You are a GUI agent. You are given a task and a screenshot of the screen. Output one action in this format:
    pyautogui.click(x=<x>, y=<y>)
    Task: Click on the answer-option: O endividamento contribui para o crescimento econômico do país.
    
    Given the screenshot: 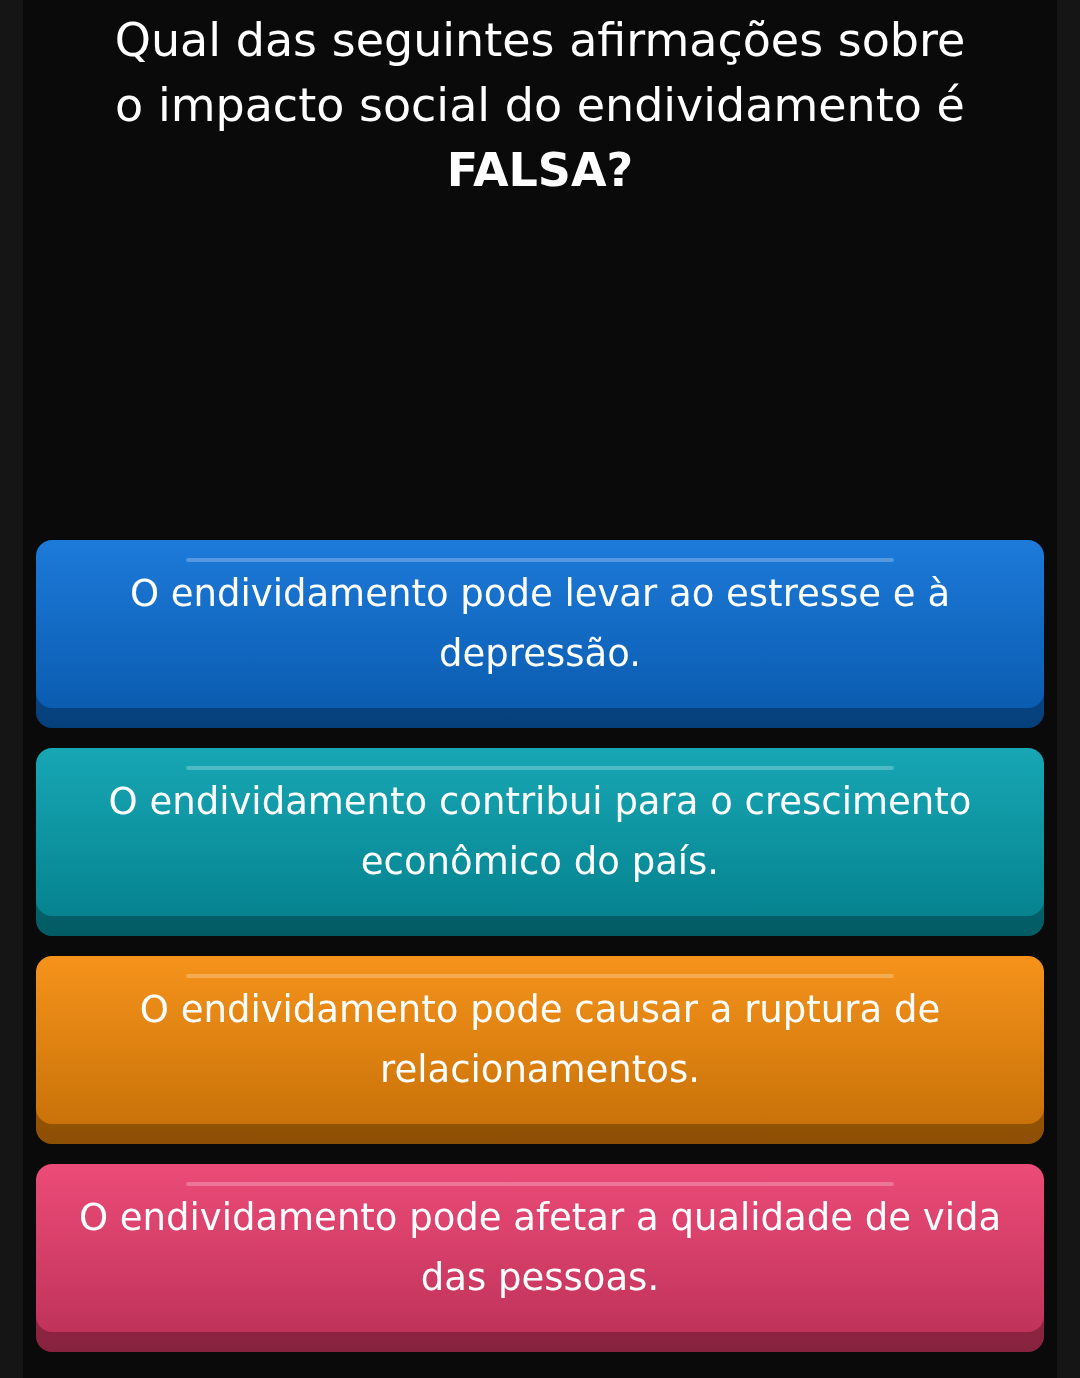 What is the action you would take?
    pyautogui.click(x=540, y=842)
    